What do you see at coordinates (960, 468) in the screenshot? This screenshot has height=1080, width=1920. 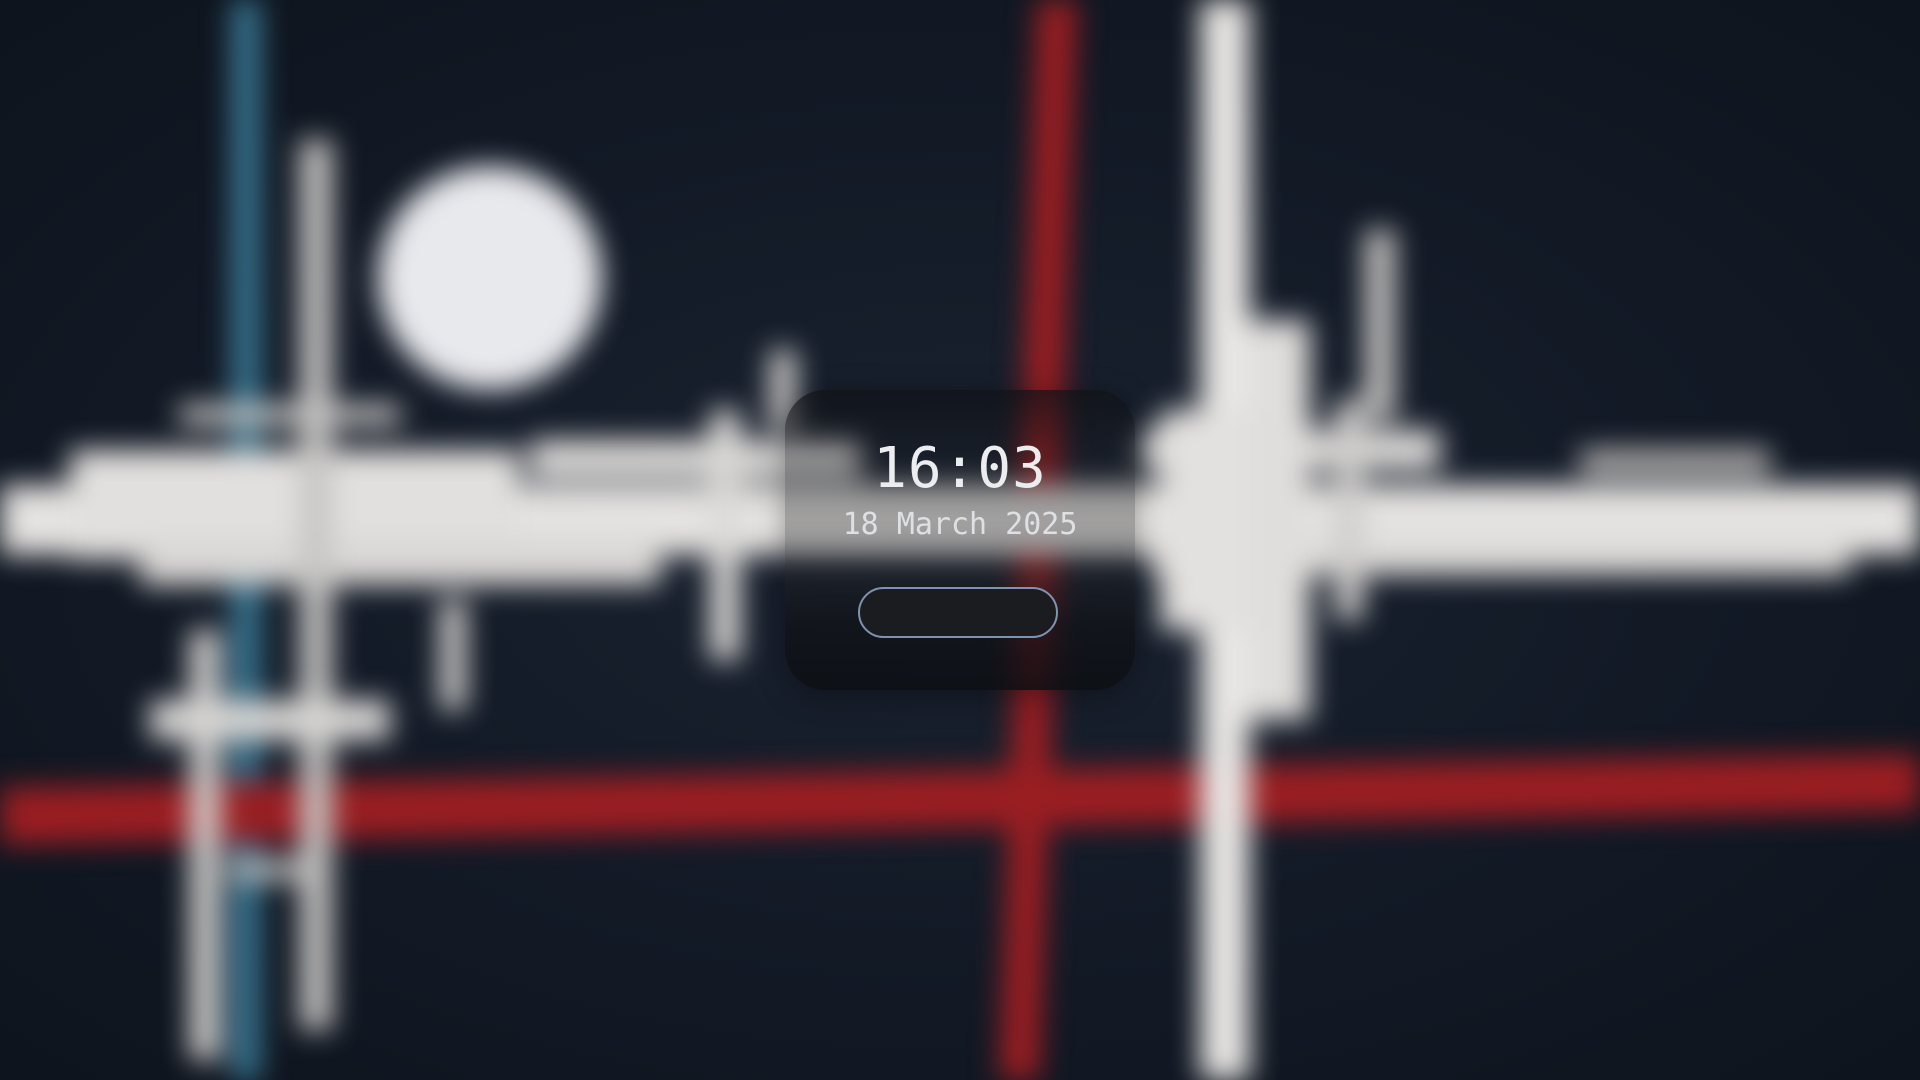 I see `clock-time: 16:03` at bounding box center [960, 468].